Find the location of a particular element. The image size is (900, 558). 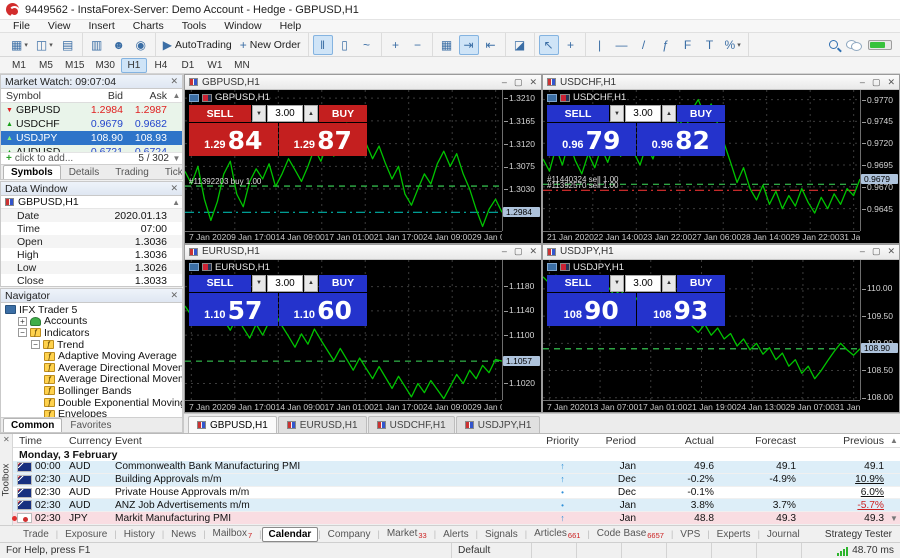

chart-tab-usdchf: USDCHF,H1 is located at coordinates (411, 424).